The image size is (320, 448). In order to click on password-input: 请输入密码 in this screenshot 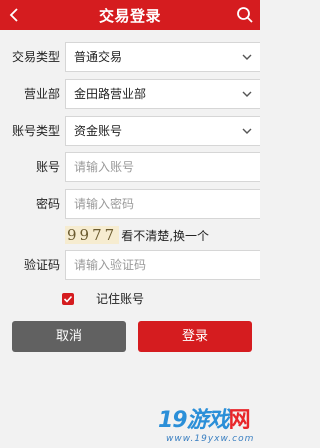, I will do `click(162, 204)`.